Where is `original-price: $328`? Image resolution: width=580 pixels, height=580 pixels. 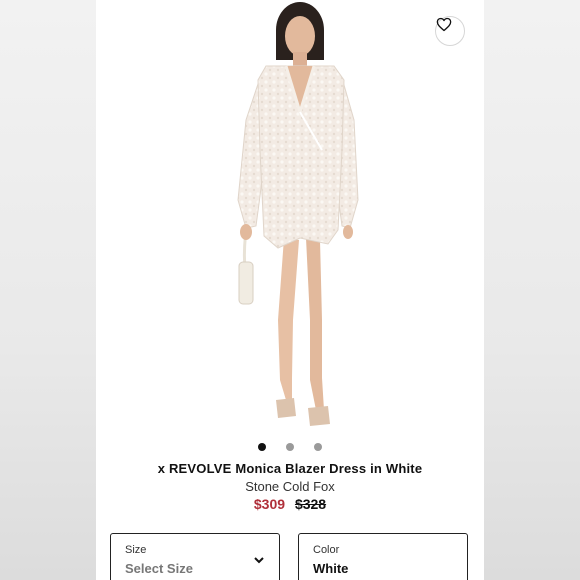 original-price: $328 is located at coordinates (310, 504).